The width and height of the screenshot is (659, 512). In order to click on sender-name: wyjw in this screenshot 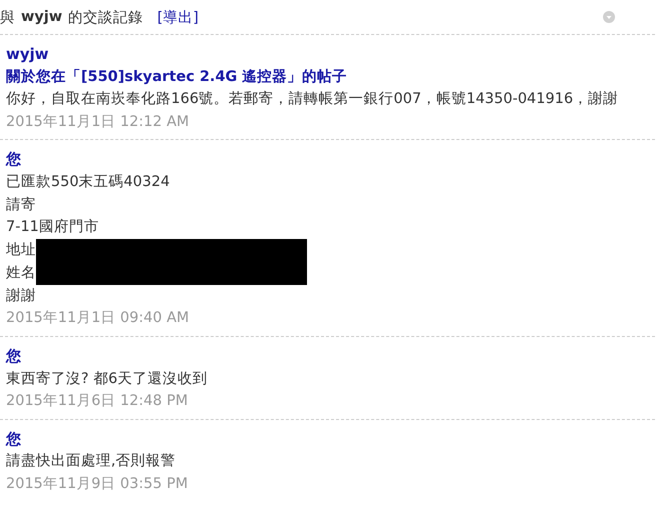, I will do `click(28, 54)`.